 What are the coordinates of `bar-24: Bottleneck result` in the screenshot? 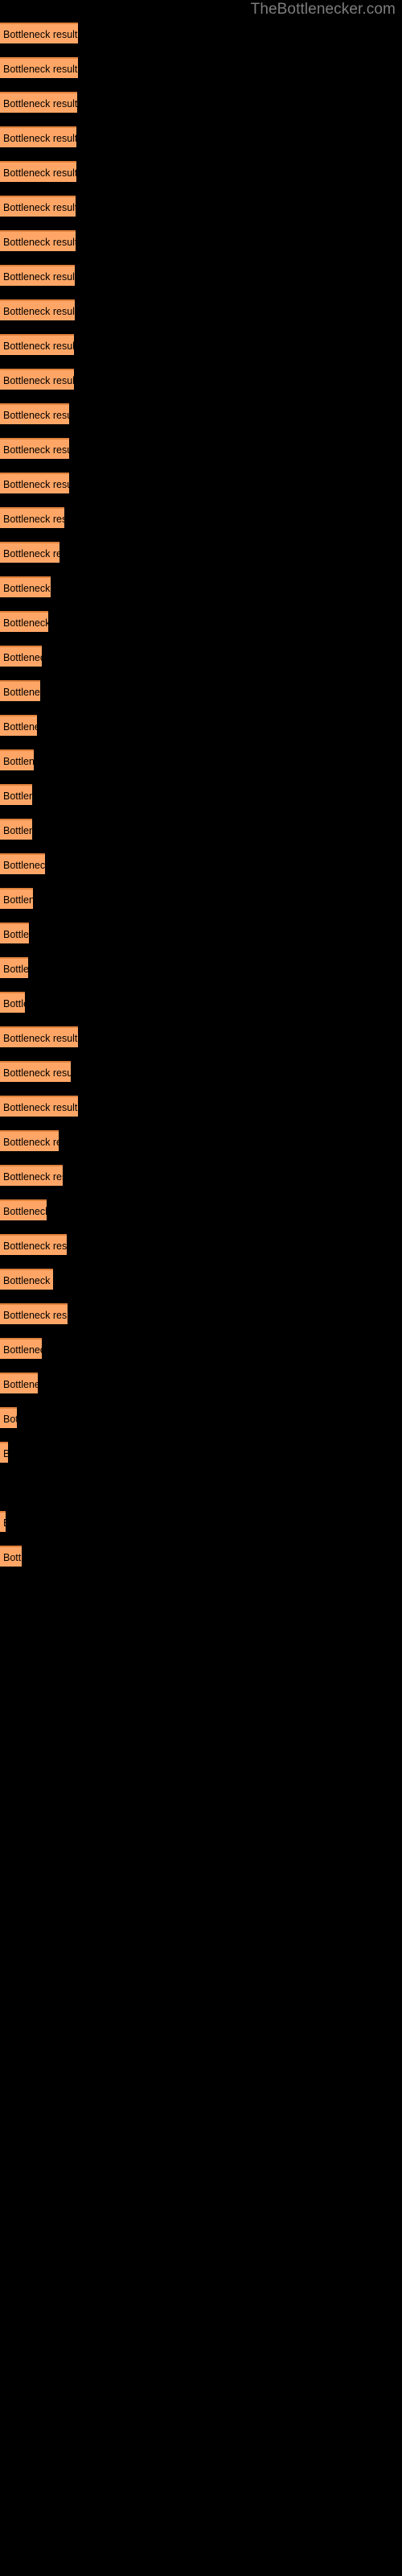 It's located at (16, 829).